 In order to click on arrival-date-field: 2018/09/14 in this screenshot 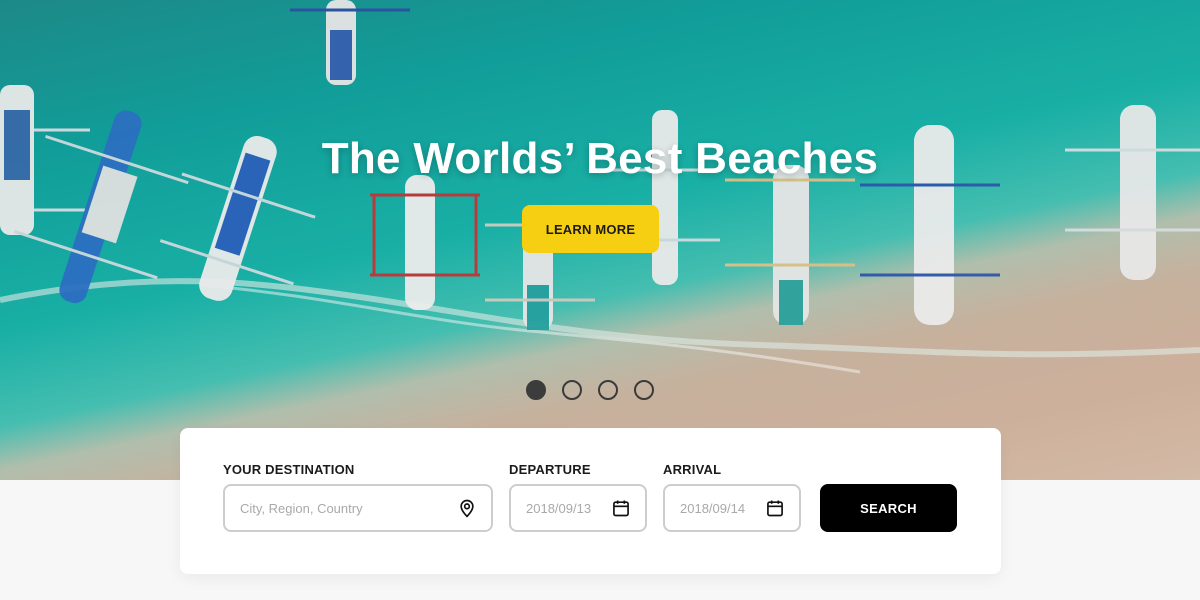, I will do `click(732, 508)`.